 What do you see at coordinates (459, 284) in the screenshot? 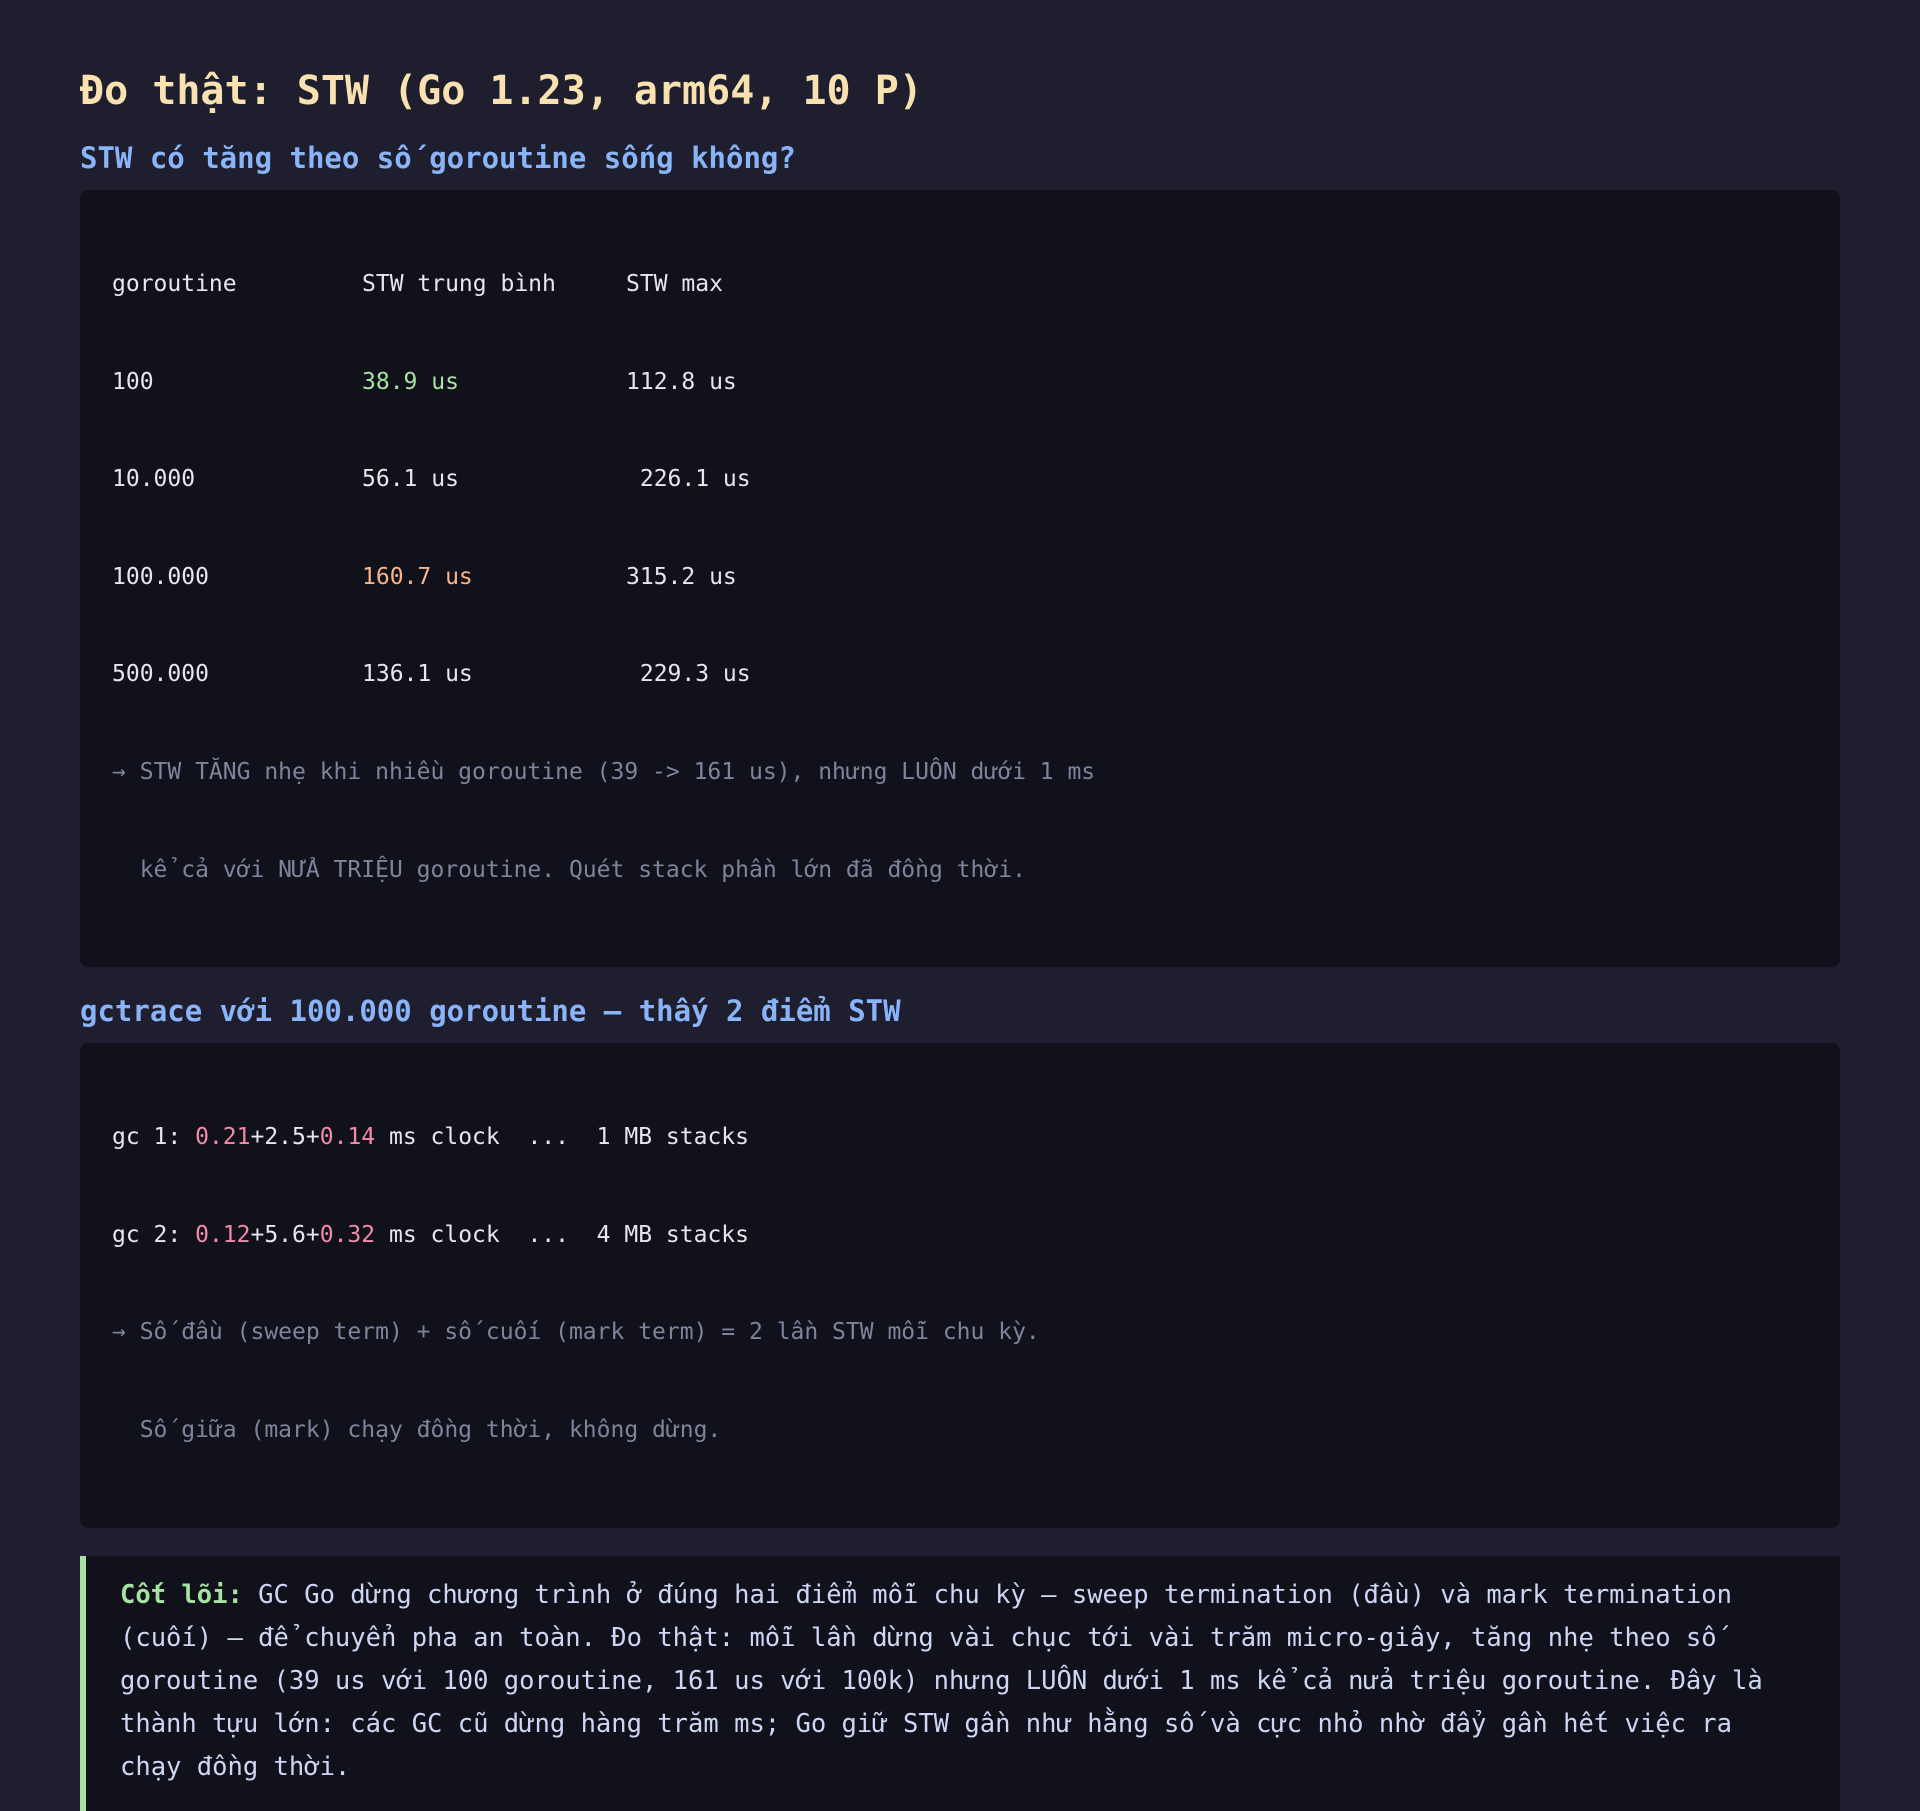
I see `column-header-stw-avg: STW trung bình` at bounding box center [459, 284].